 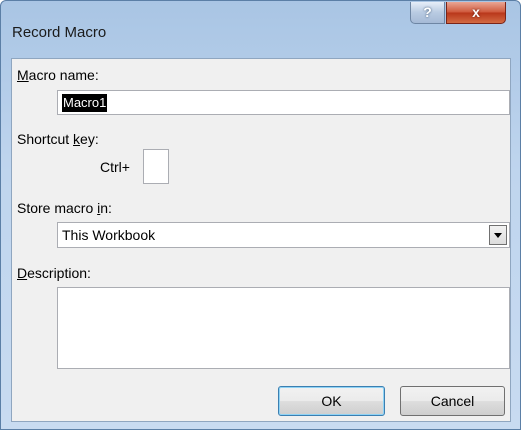 What do you see at coordinates (498, 235) in the screenshot?
I see `dropdown-arrow-icon` at bounding box center [498, 235].